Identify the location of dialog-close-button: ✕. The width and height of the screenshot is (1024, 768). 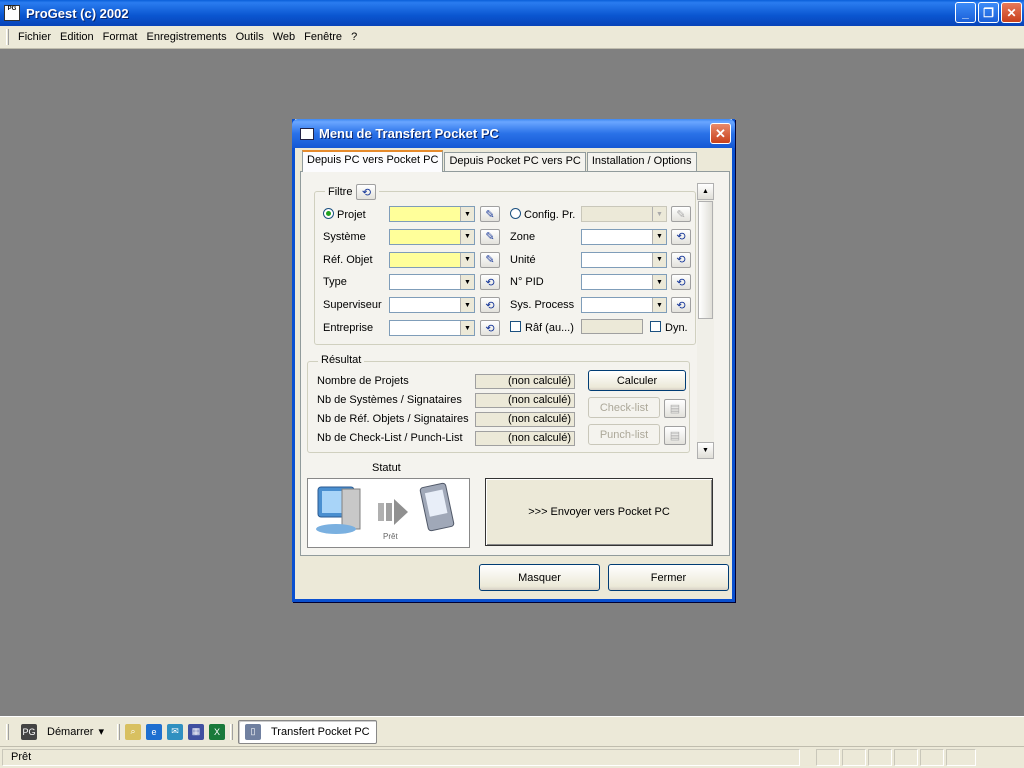
(720, 133).